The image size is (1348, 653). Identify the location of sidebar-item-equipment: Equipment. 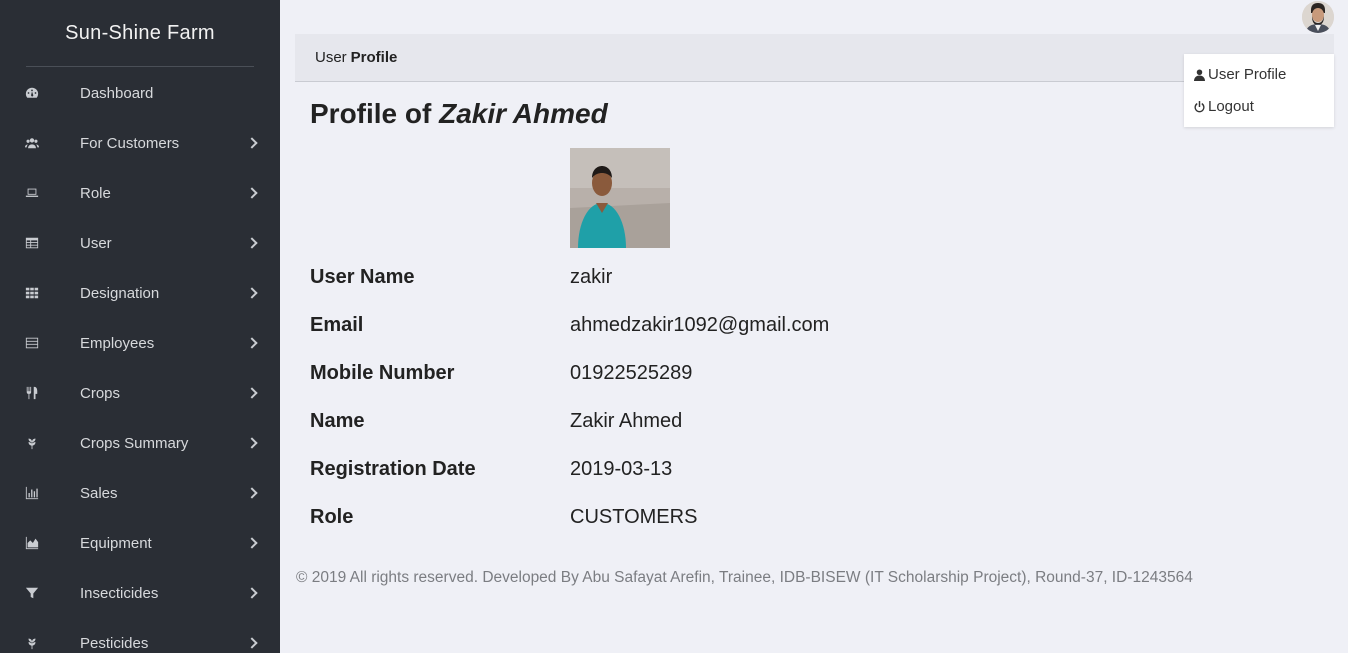
(140, 543).